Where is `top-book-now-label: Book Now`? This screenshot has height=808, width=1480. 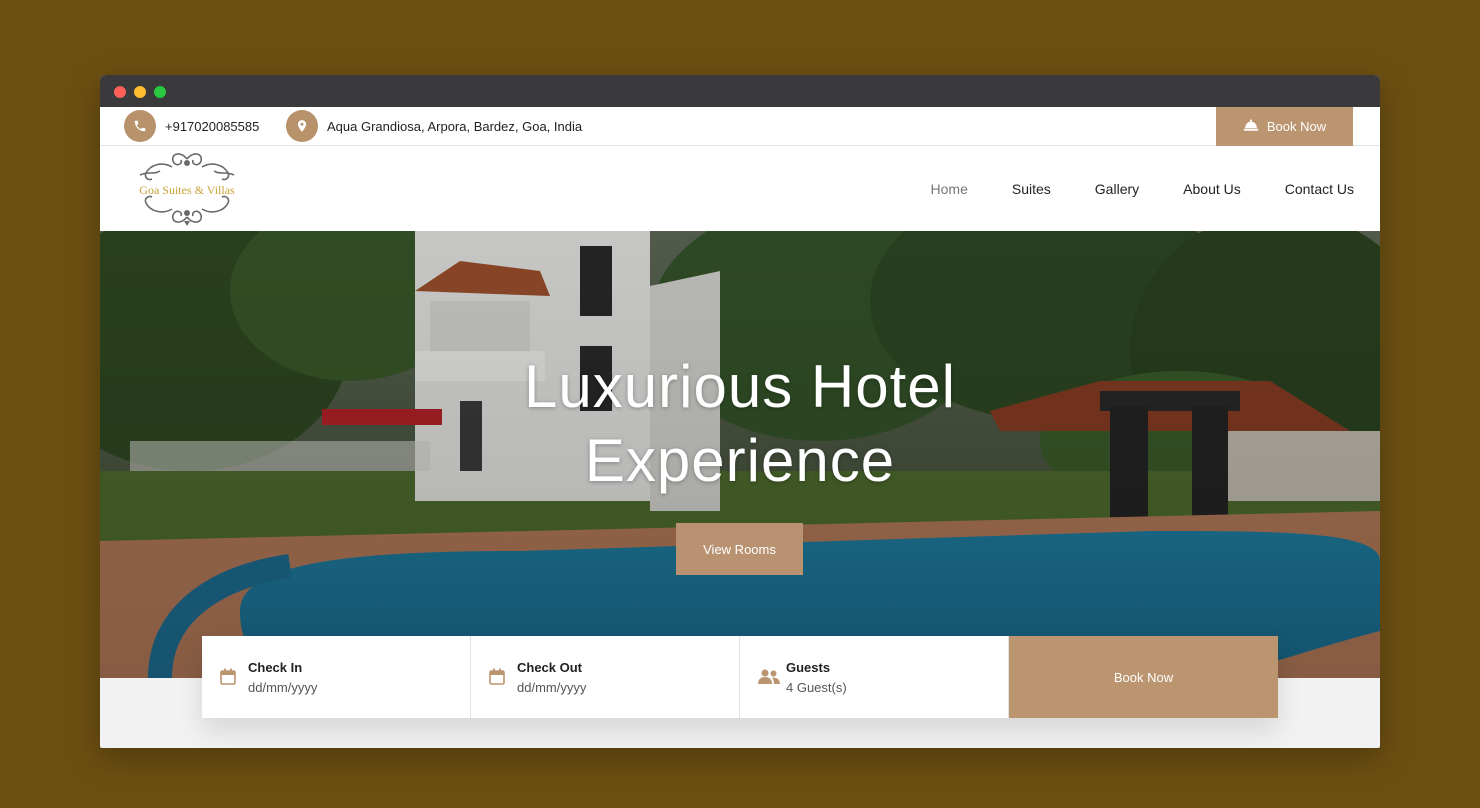 top-book-now-label: Book Now is located at coordinates (1296, 126).